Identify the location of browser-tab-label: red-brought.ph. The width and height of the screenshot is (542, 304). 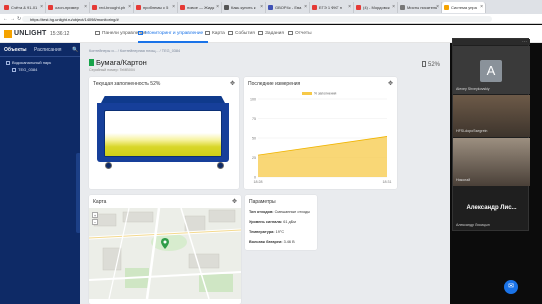
(112, 7).